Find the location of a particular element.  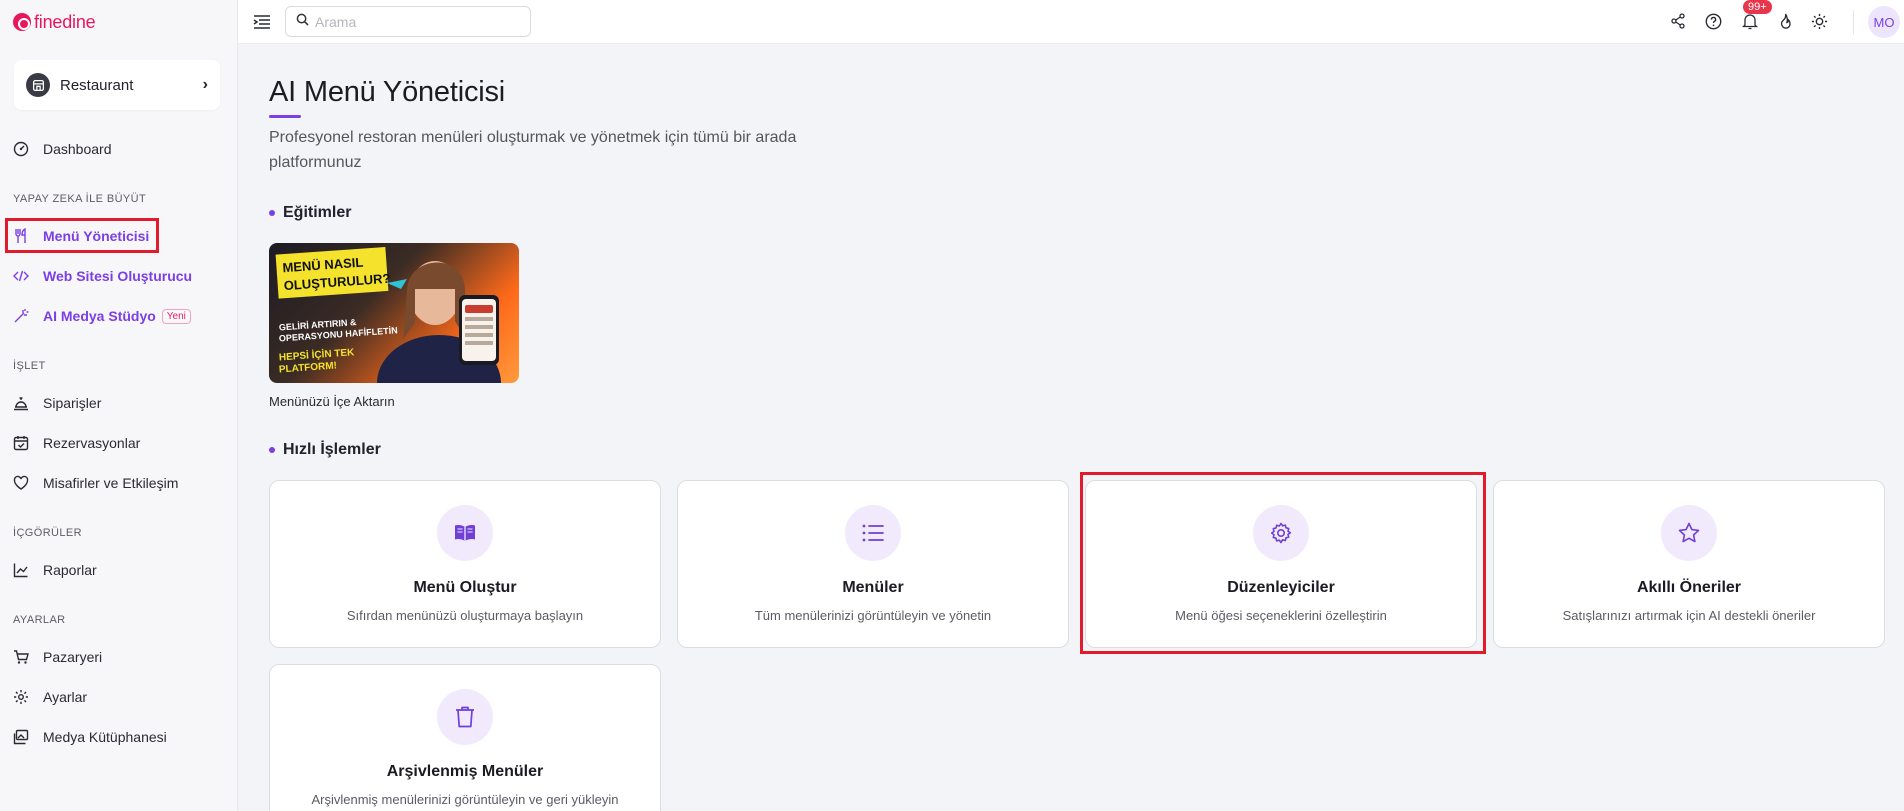

user-avatar: MO is located at coordinates (1884, 22).